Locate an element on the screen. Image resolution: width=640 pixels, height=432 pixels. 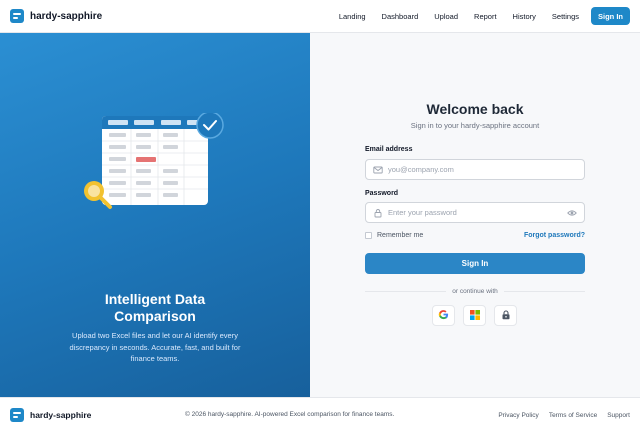
google-login-button is located at coordinates (443, 315).